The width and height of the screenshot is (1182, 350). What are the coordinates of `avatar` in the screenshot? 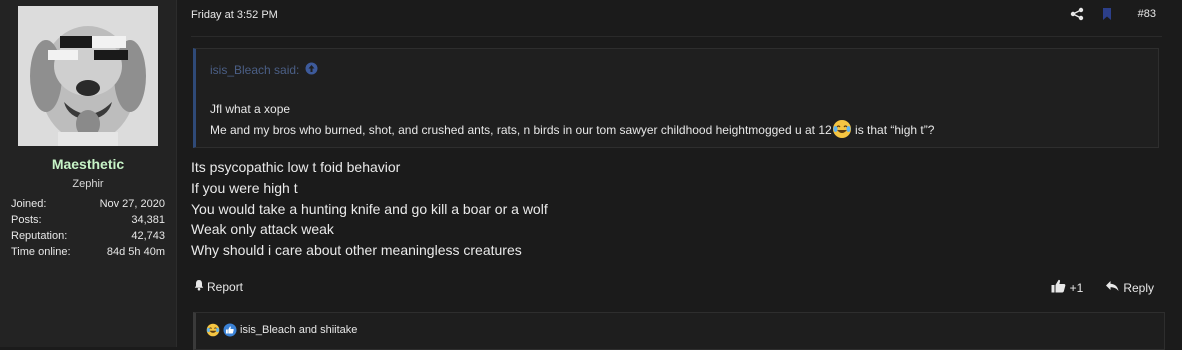 It's located at (88, 76).